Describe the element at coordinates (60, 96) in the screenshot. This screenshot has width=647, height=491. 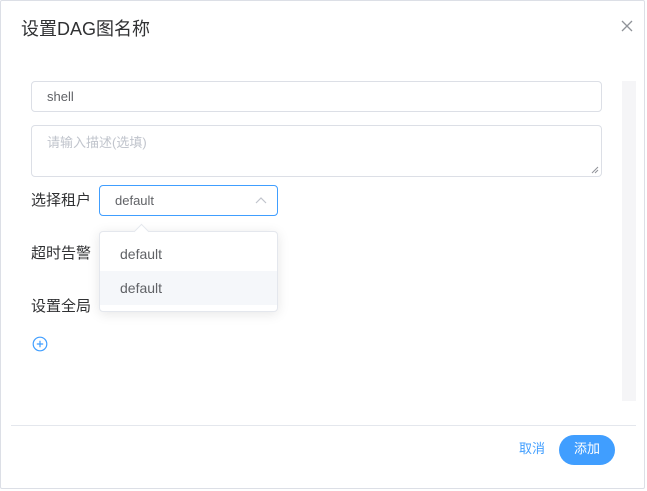
I see `dag-name-value: shell` at that location.